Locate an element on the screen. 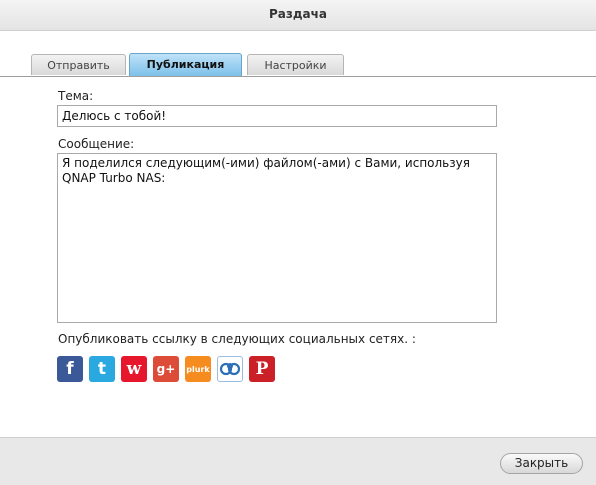  plurk-glyph: plurk is located at coordinates (198, 369).